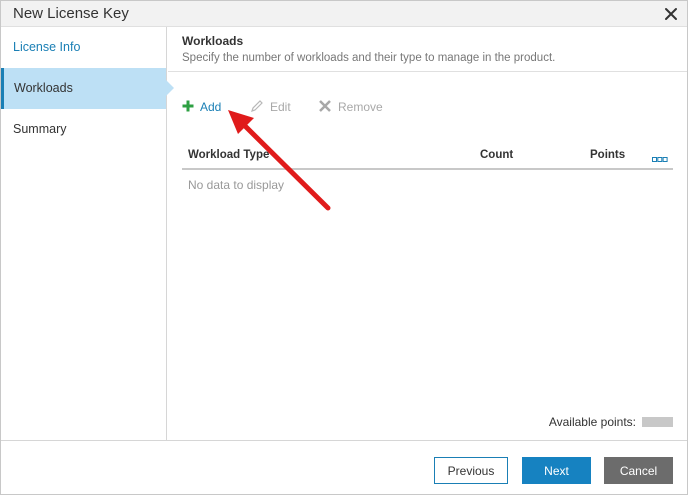 The image size is (688, 495). I want to click on pencil-icon, so click(257, 107).